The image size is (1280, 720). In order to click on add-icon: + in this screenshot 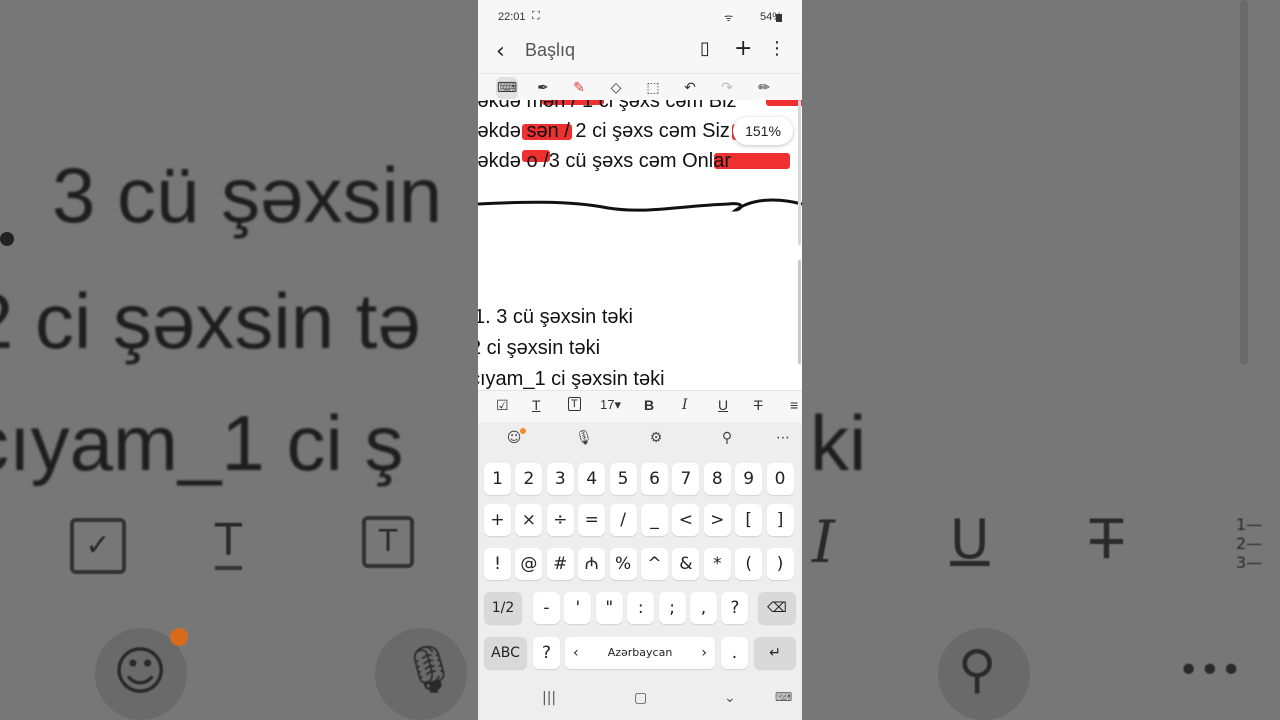, I will do `click(743, 48)`.